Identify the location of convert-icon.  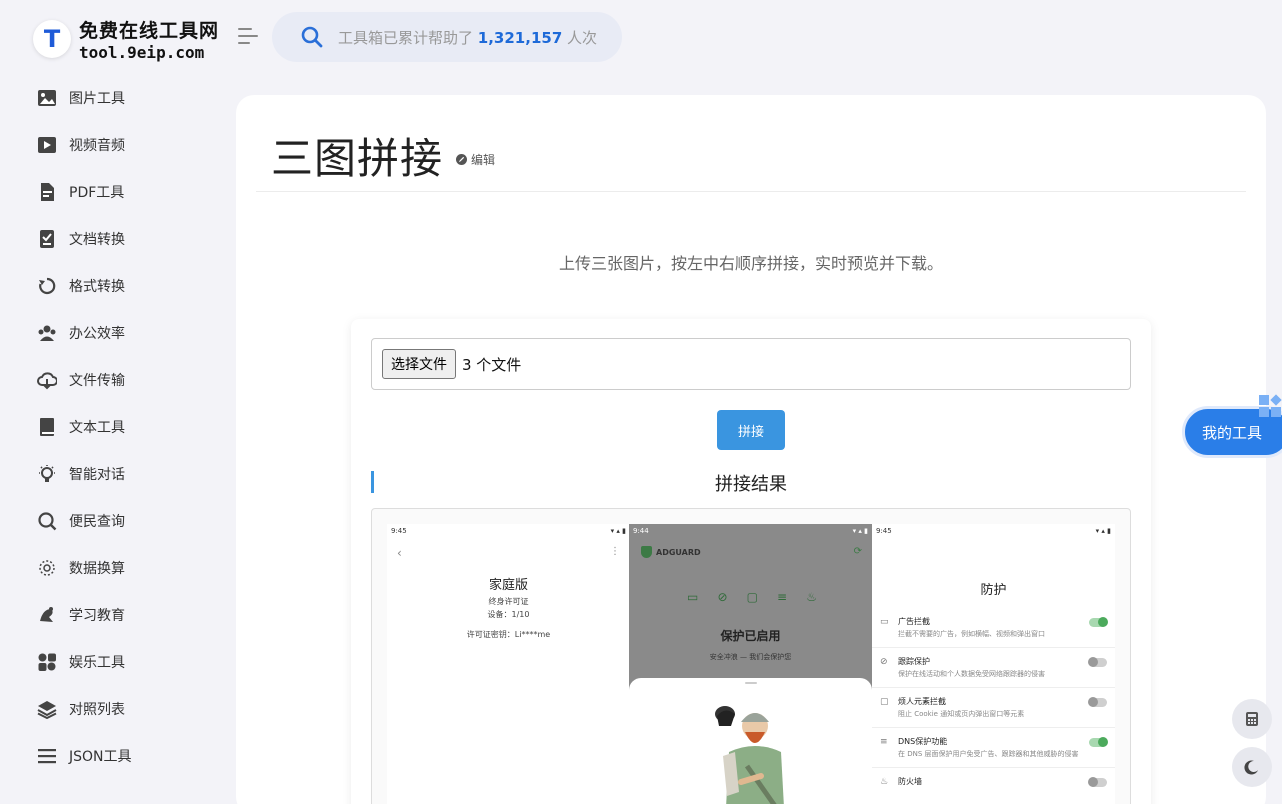
(47, 286).